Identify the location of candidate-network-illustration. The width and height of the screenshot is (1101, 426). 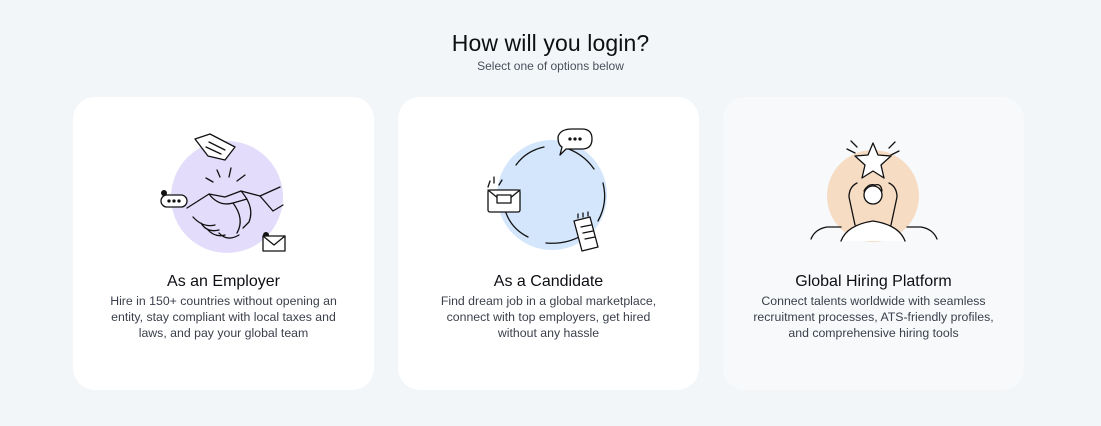
(547, 190).